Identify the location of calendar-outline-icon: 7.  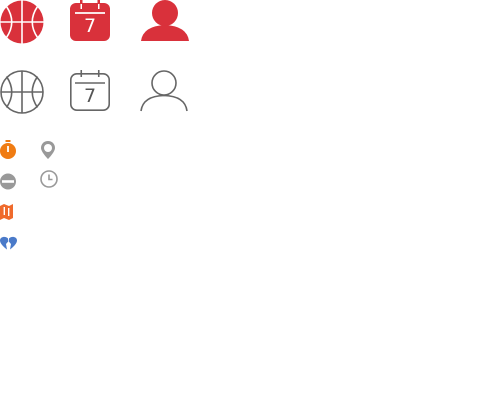
(90, 91).